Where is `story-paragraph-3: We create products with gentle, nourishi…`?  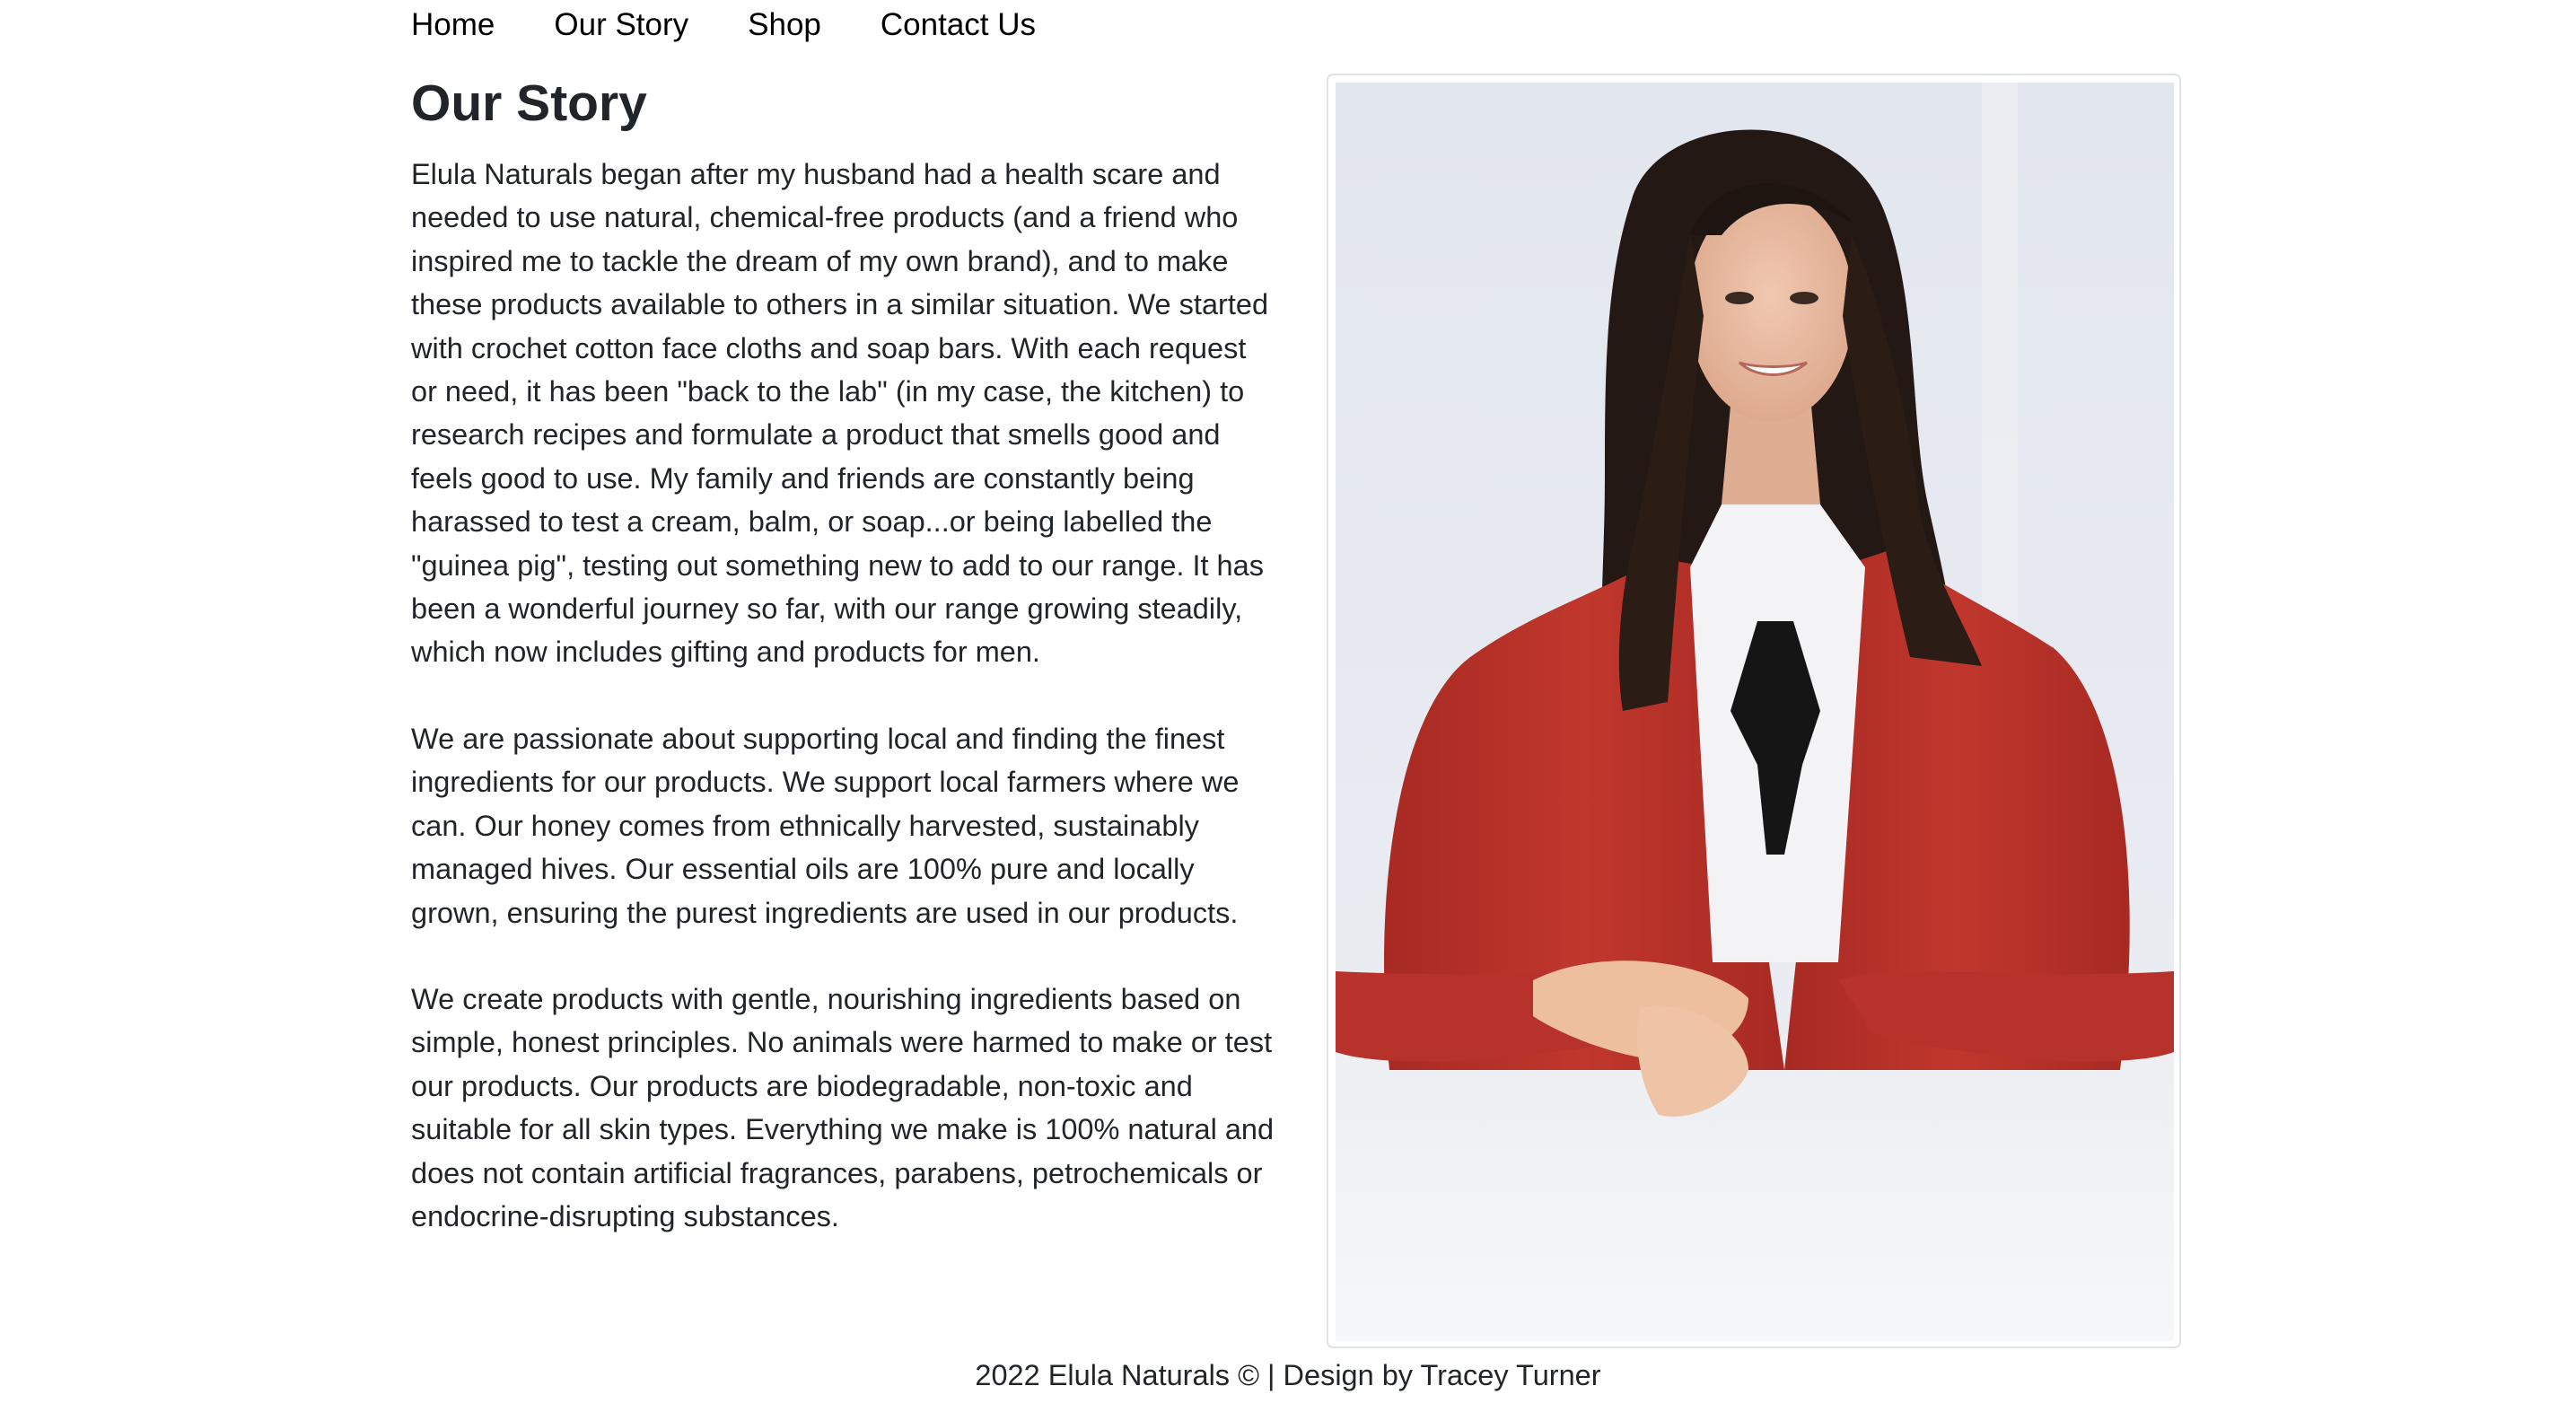 story-paragraph-3: We create products with gentle, nourishi… is located at coordinates (843, 1107).